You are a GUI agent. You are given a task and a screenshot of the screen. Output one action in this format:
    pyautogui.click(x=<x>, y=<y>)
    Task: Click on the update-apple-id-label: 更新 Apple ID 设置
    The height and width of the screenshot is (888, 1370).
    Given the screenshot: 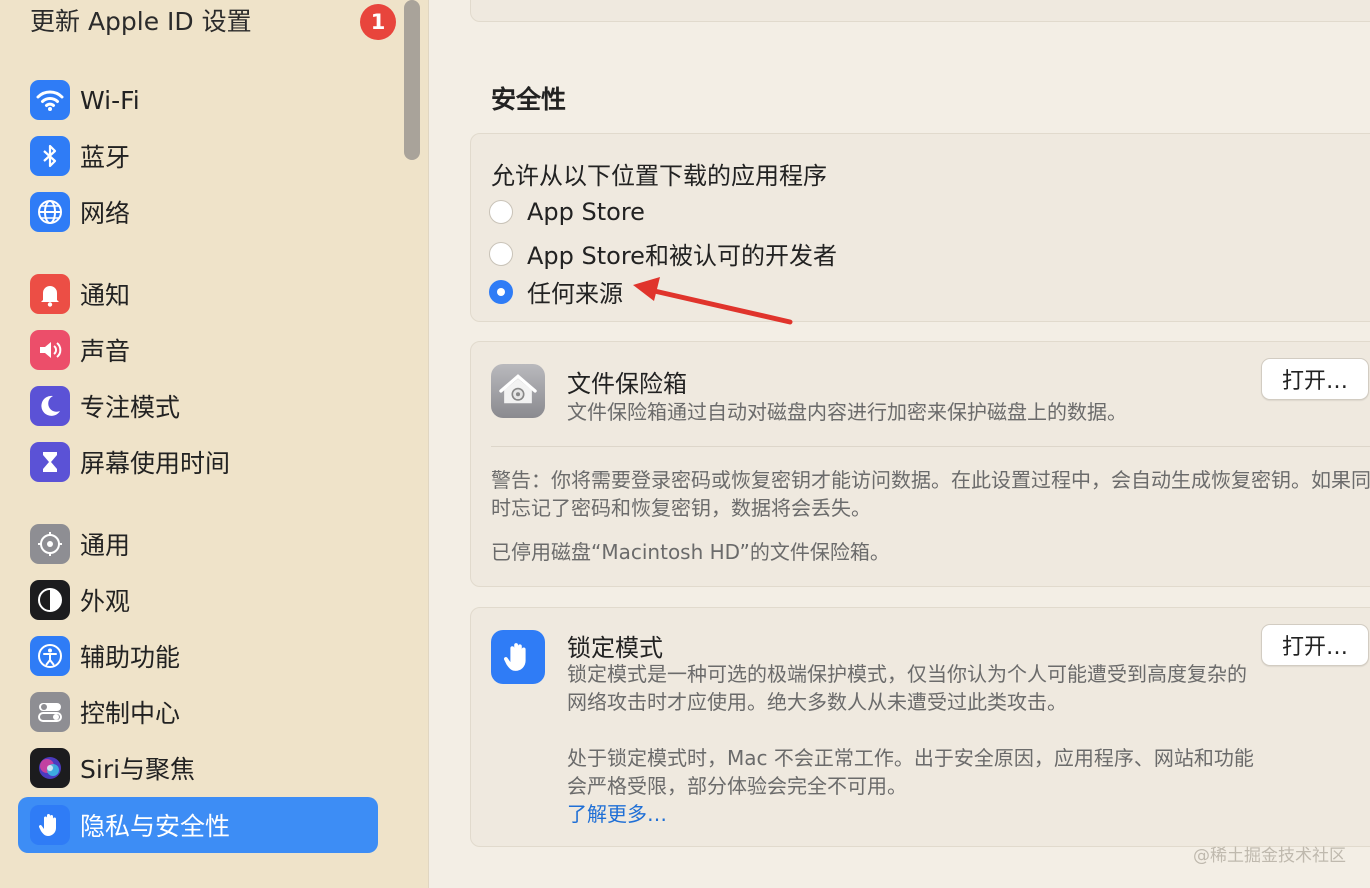 What is the action you would take?
    pyautogui.click(x=141, y=21)
    